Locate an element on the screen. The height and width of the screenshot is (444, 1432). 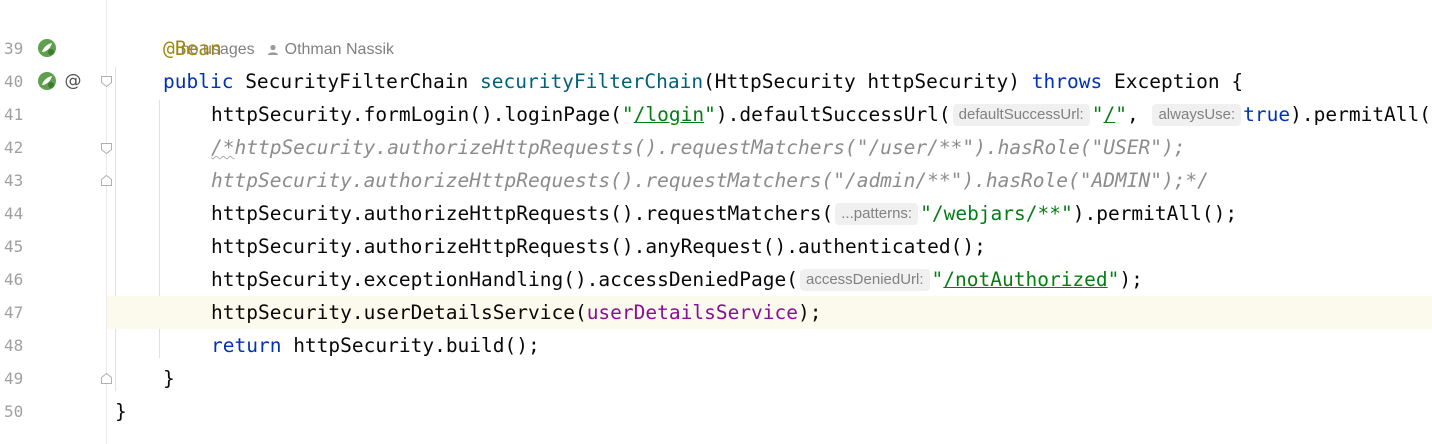
line-number: 46 is located at coordinates (14, 279).